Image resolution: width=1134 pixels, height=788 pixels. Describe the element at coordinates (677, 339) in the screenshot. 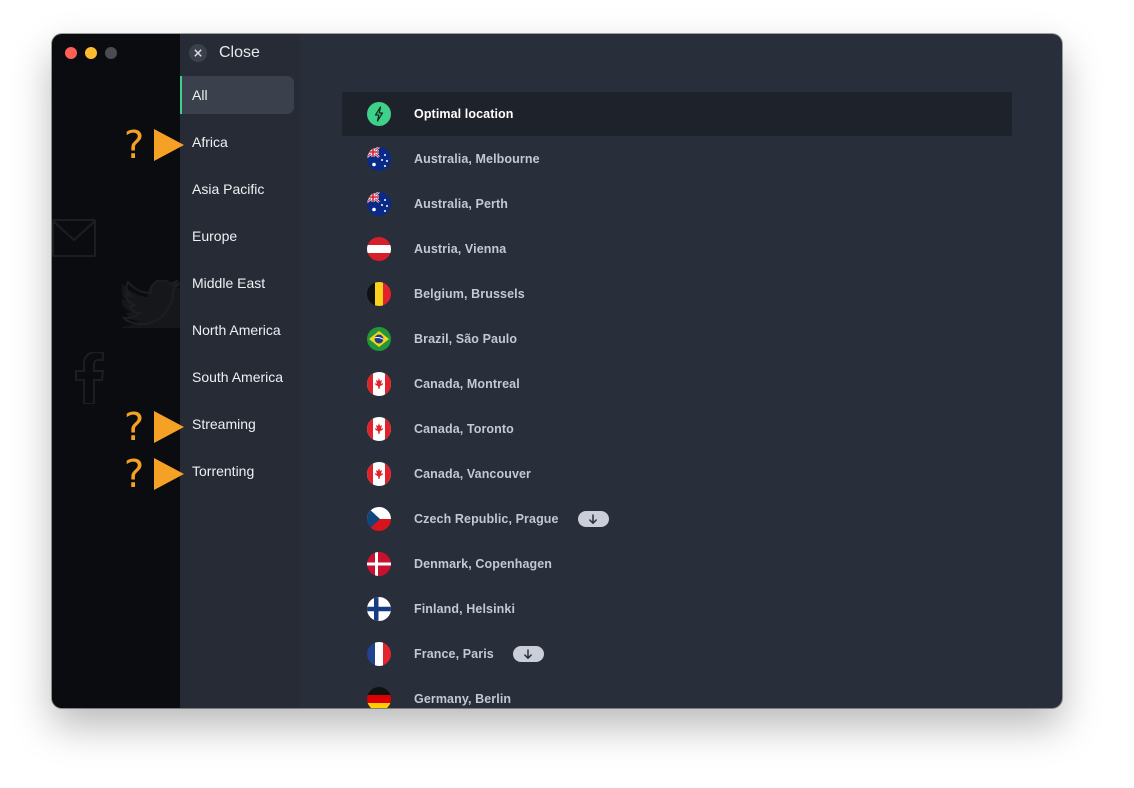

I see `location-row: Brazil, São Paulo` at that location.